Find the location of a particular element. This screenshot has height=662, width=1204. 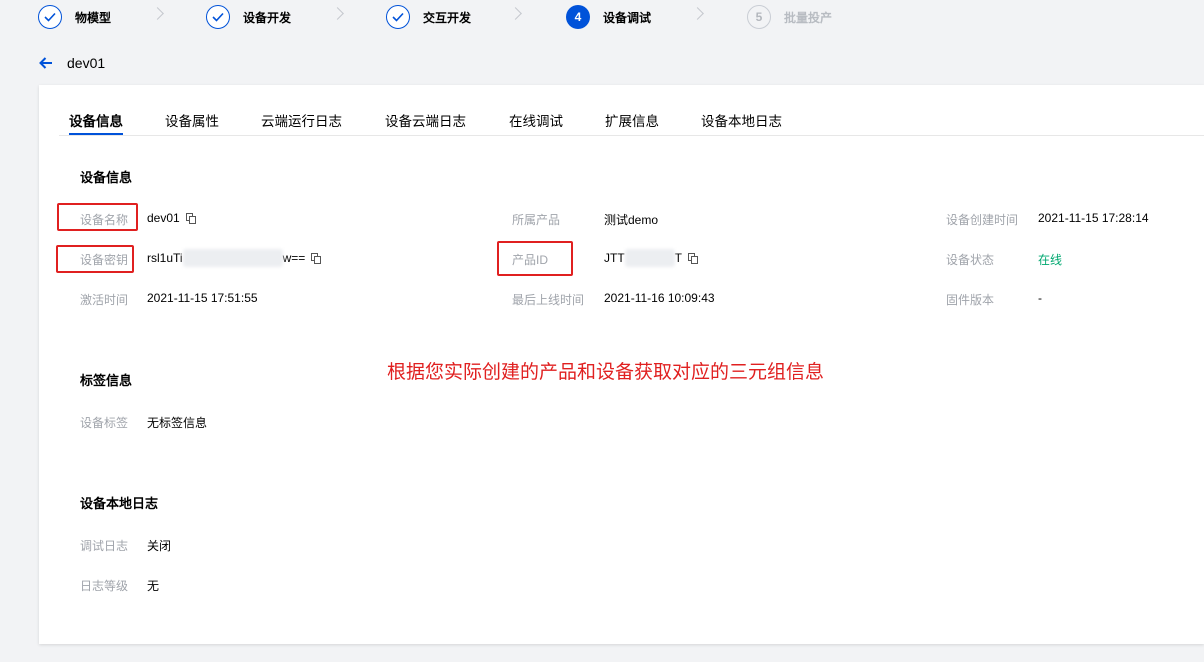

step-label: 批量投产 is located at coordinates (808, 17).